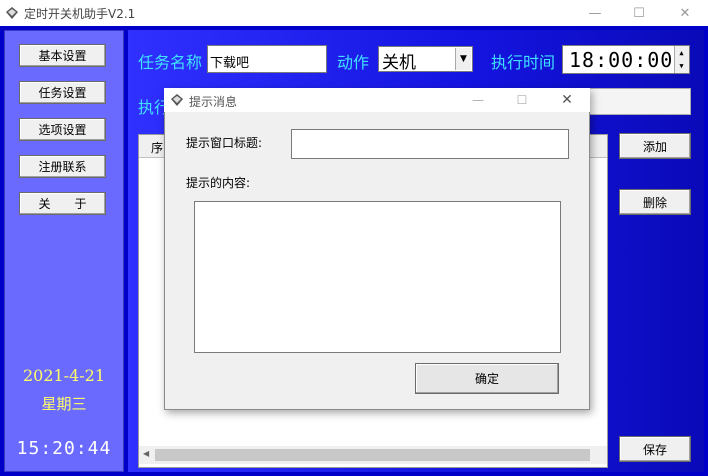 The image size is (708, 476). What do you see at coordinates (655, 449) in the screenshot?
I see `save-button: 保存` at bounding box center [655, 449].